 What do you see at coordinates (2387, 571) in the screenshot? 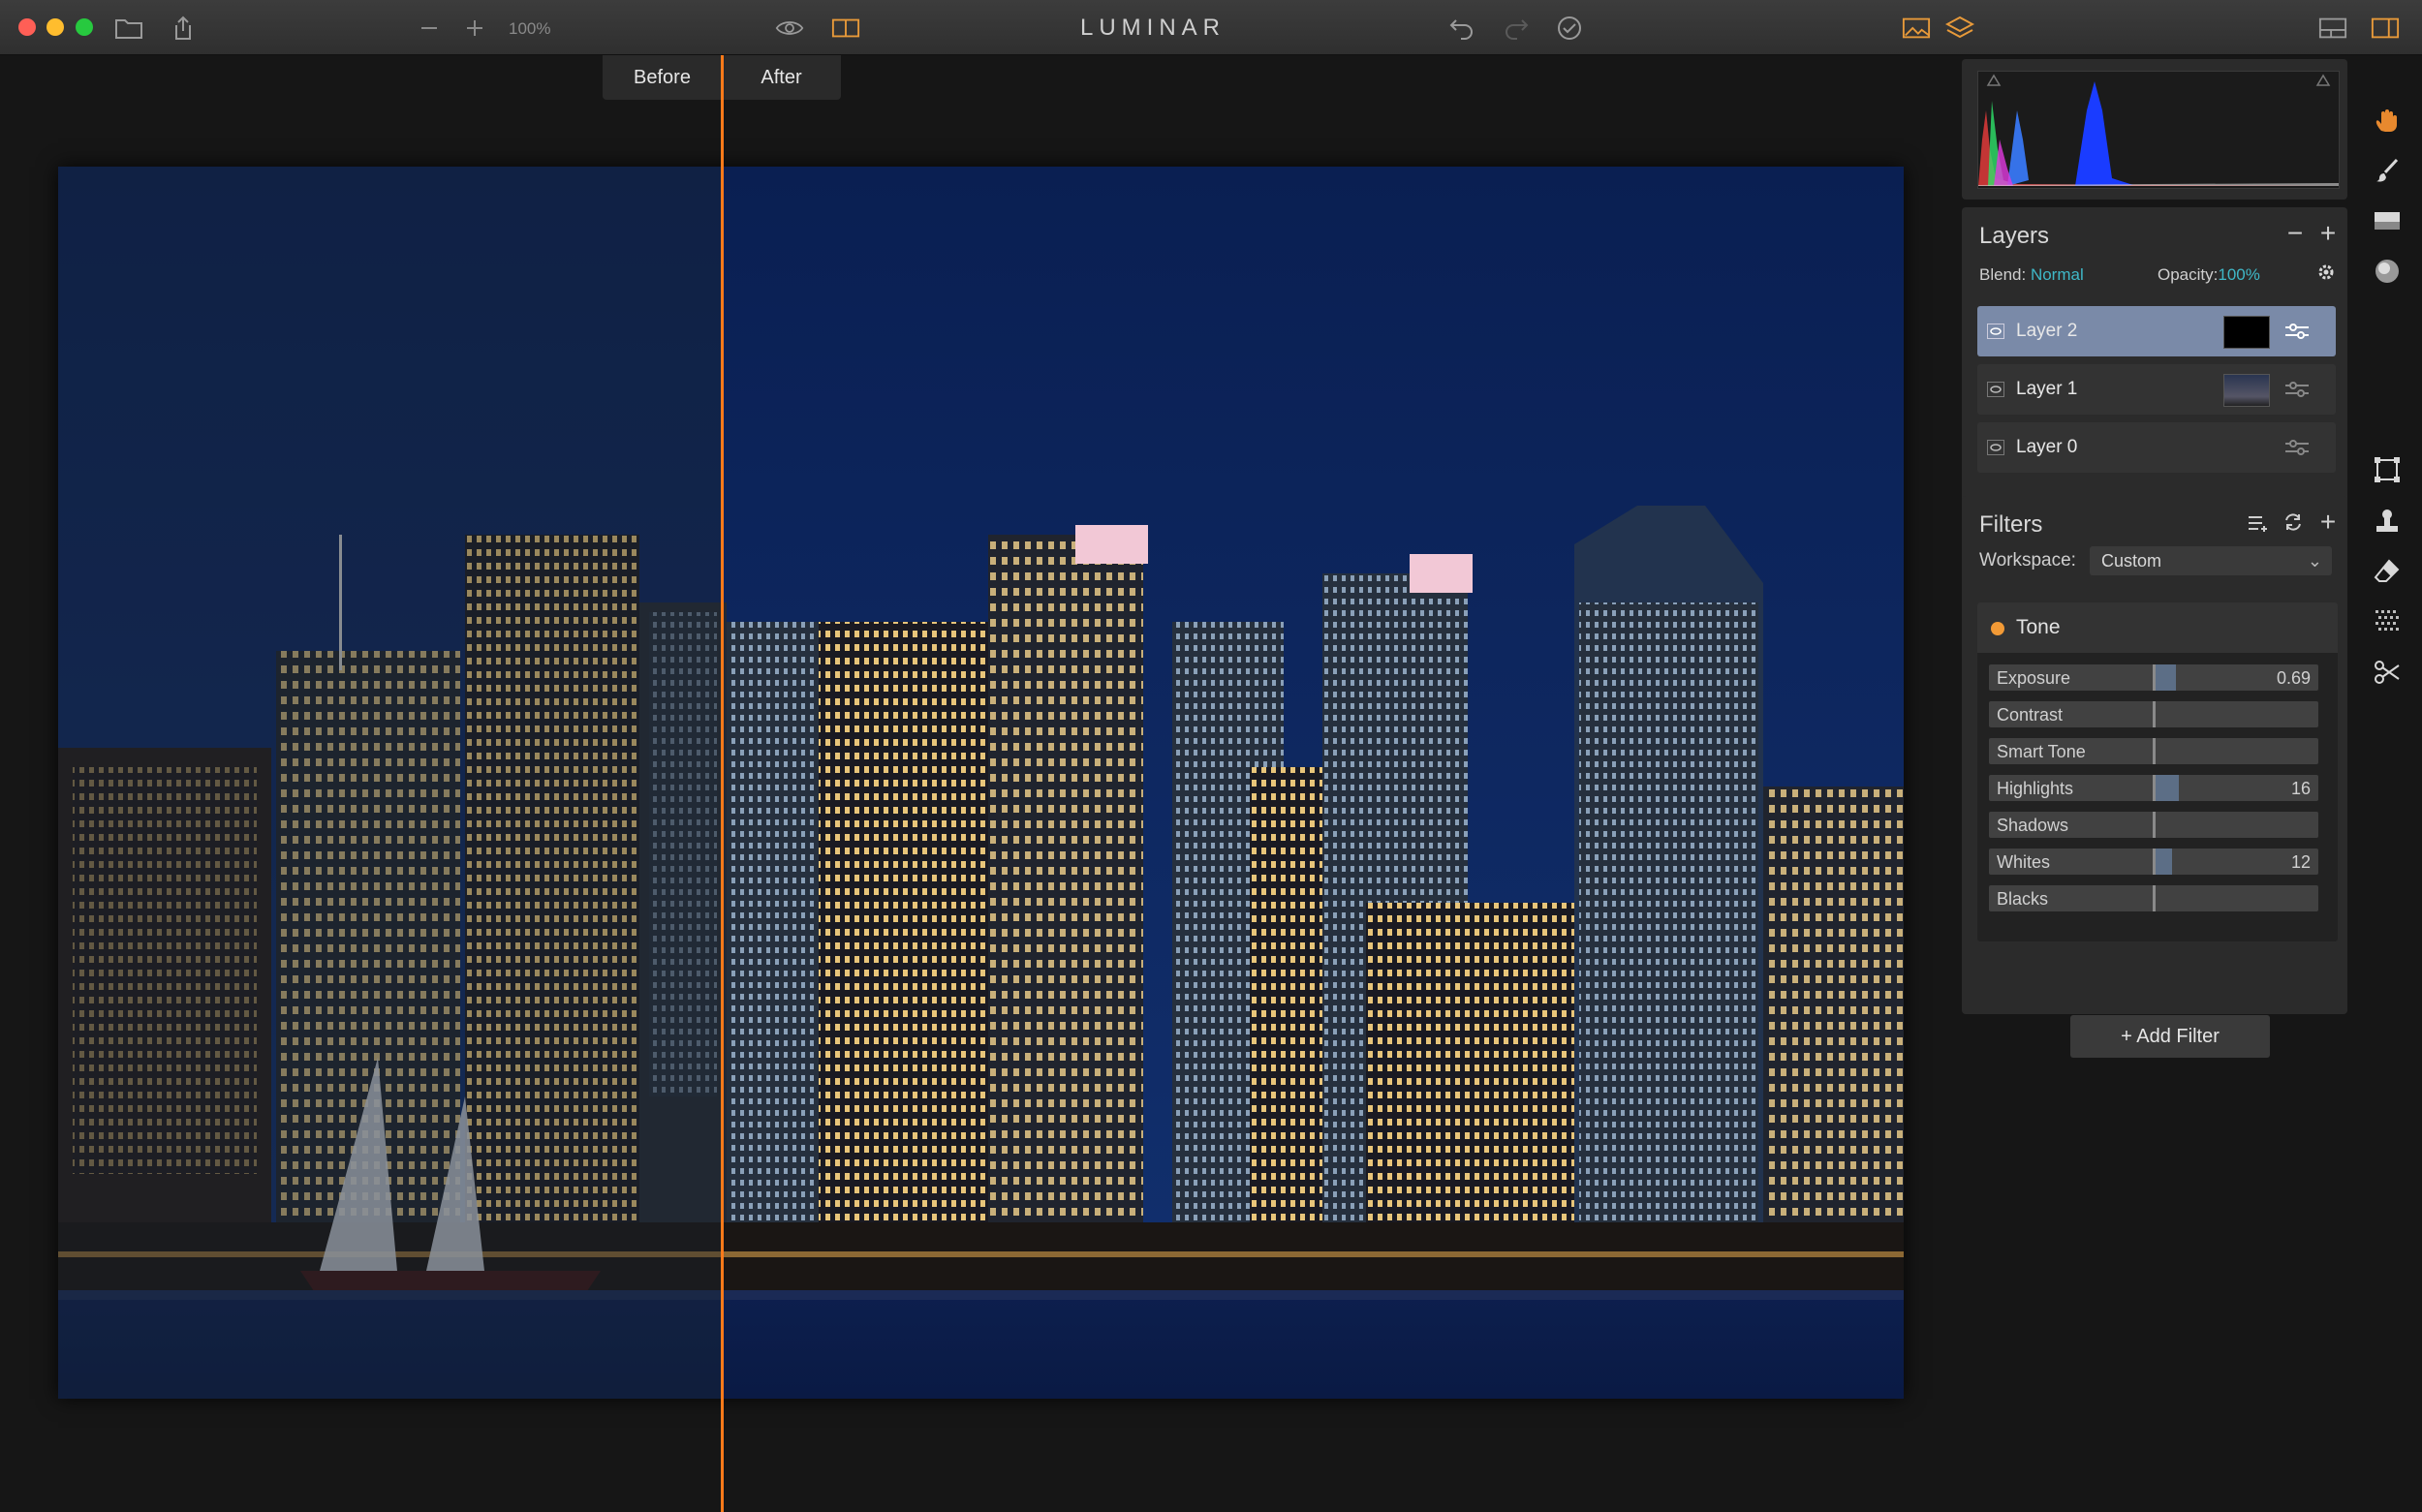
I see `eraser-icon` at bounding box center [2387, 571].